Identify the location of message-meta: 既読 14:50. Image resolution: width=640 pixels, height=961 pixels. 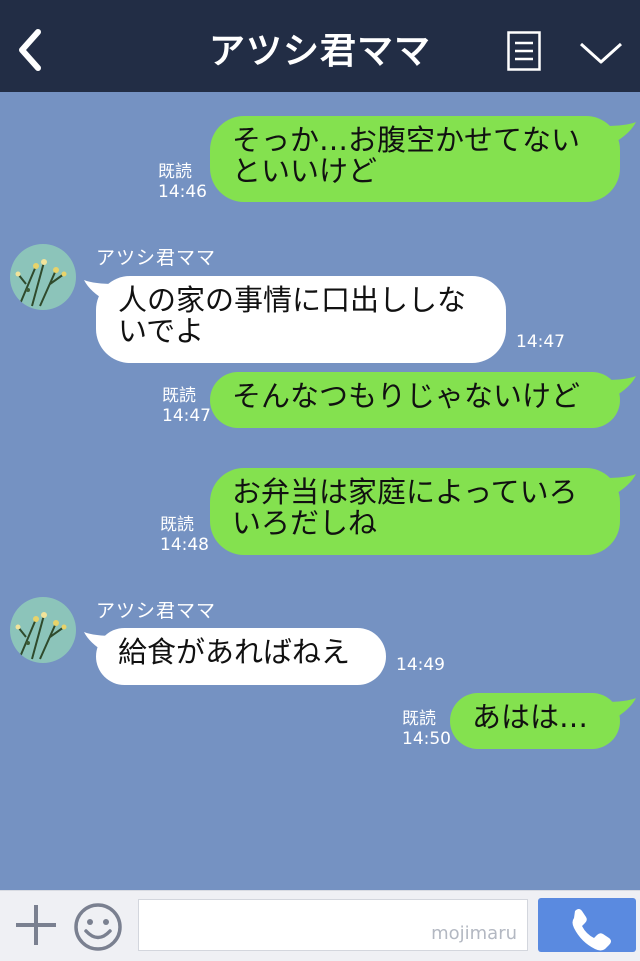
(426, 729).